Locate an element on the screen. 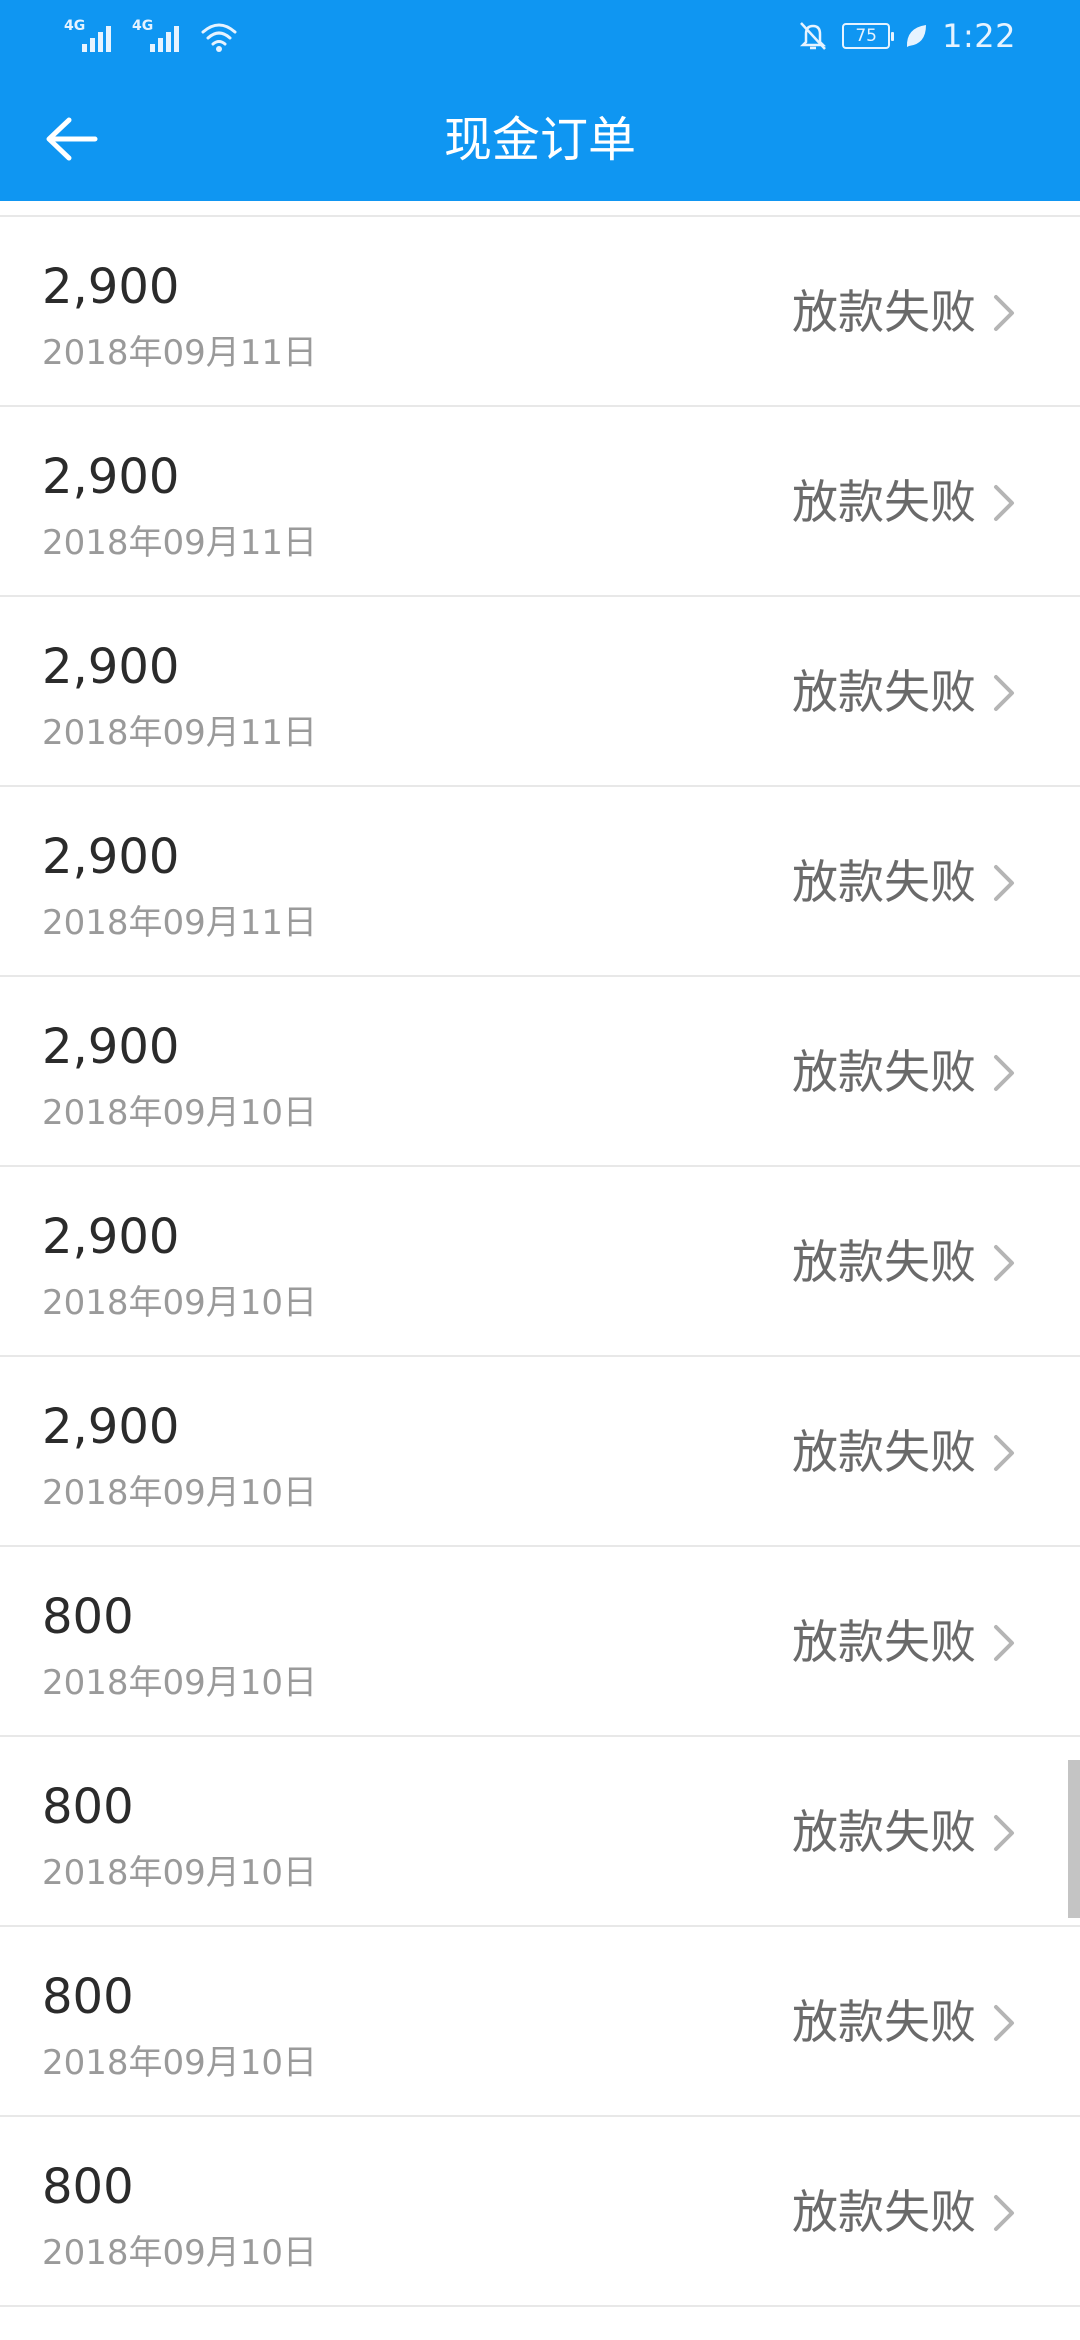 The width and height of the screenshot is (1080, 2340). page-title: 现金订单 is located at coordinates (539, 140).